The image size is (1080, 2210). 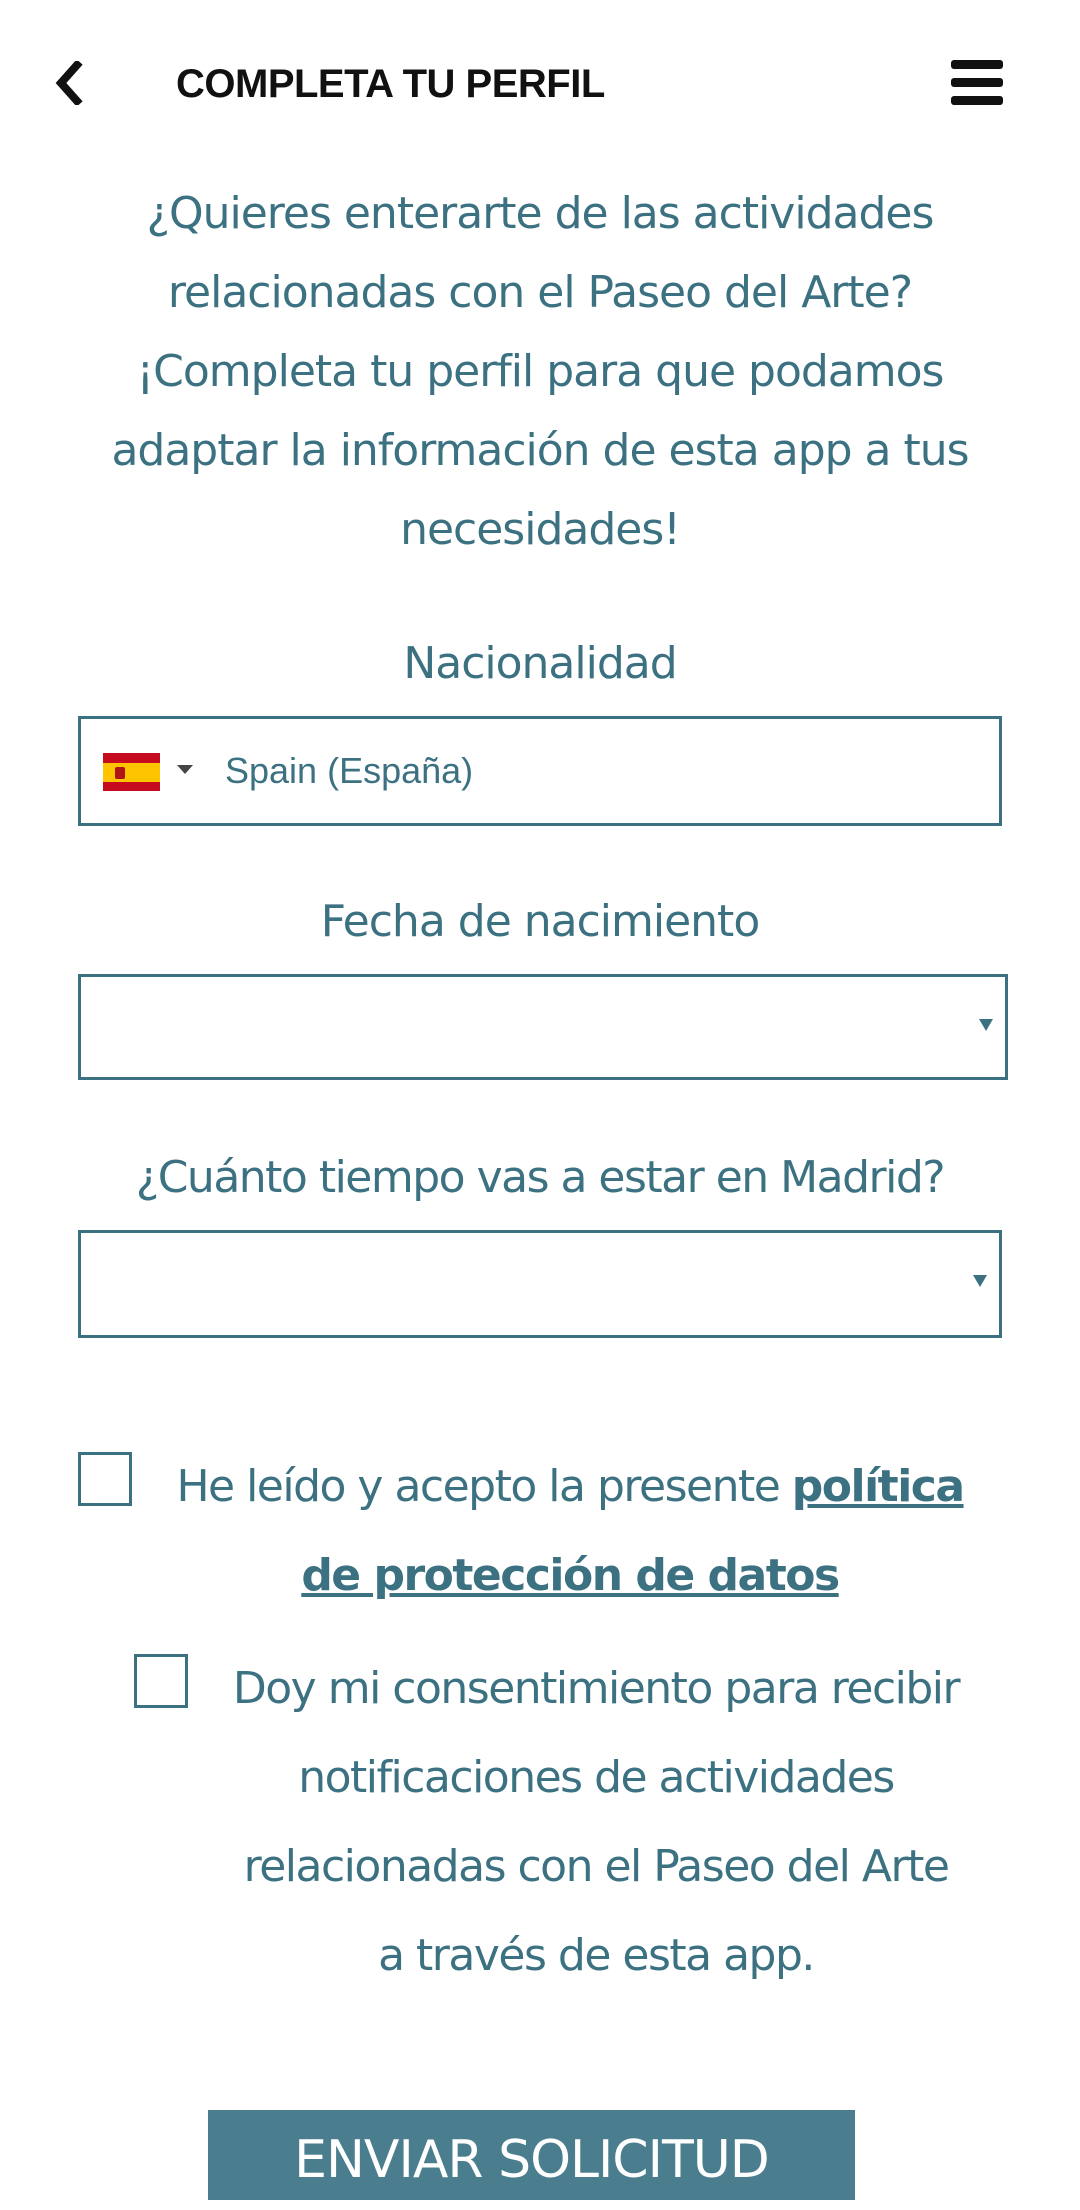 I want to click on app-header: COMPLETA TU PERFIL, so click(x=540, y=82).